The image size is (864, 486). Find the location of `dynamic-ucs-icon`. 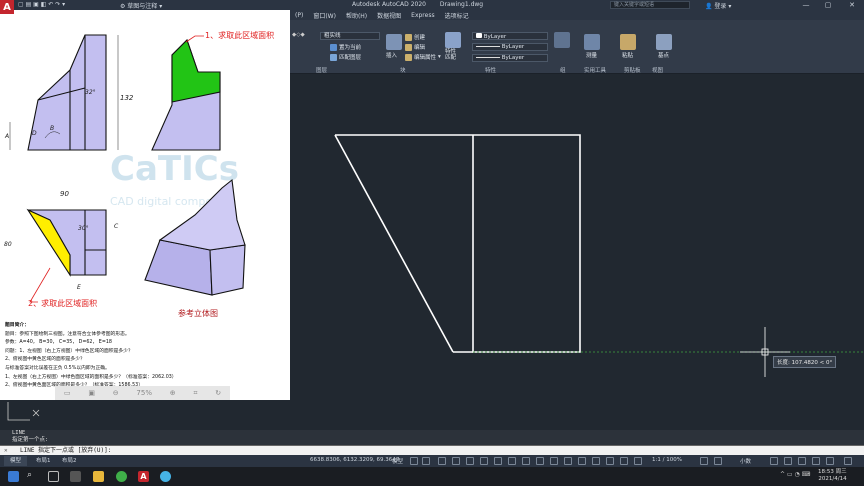

dynamic-ucs-icon is located at coordinates (568, 461).